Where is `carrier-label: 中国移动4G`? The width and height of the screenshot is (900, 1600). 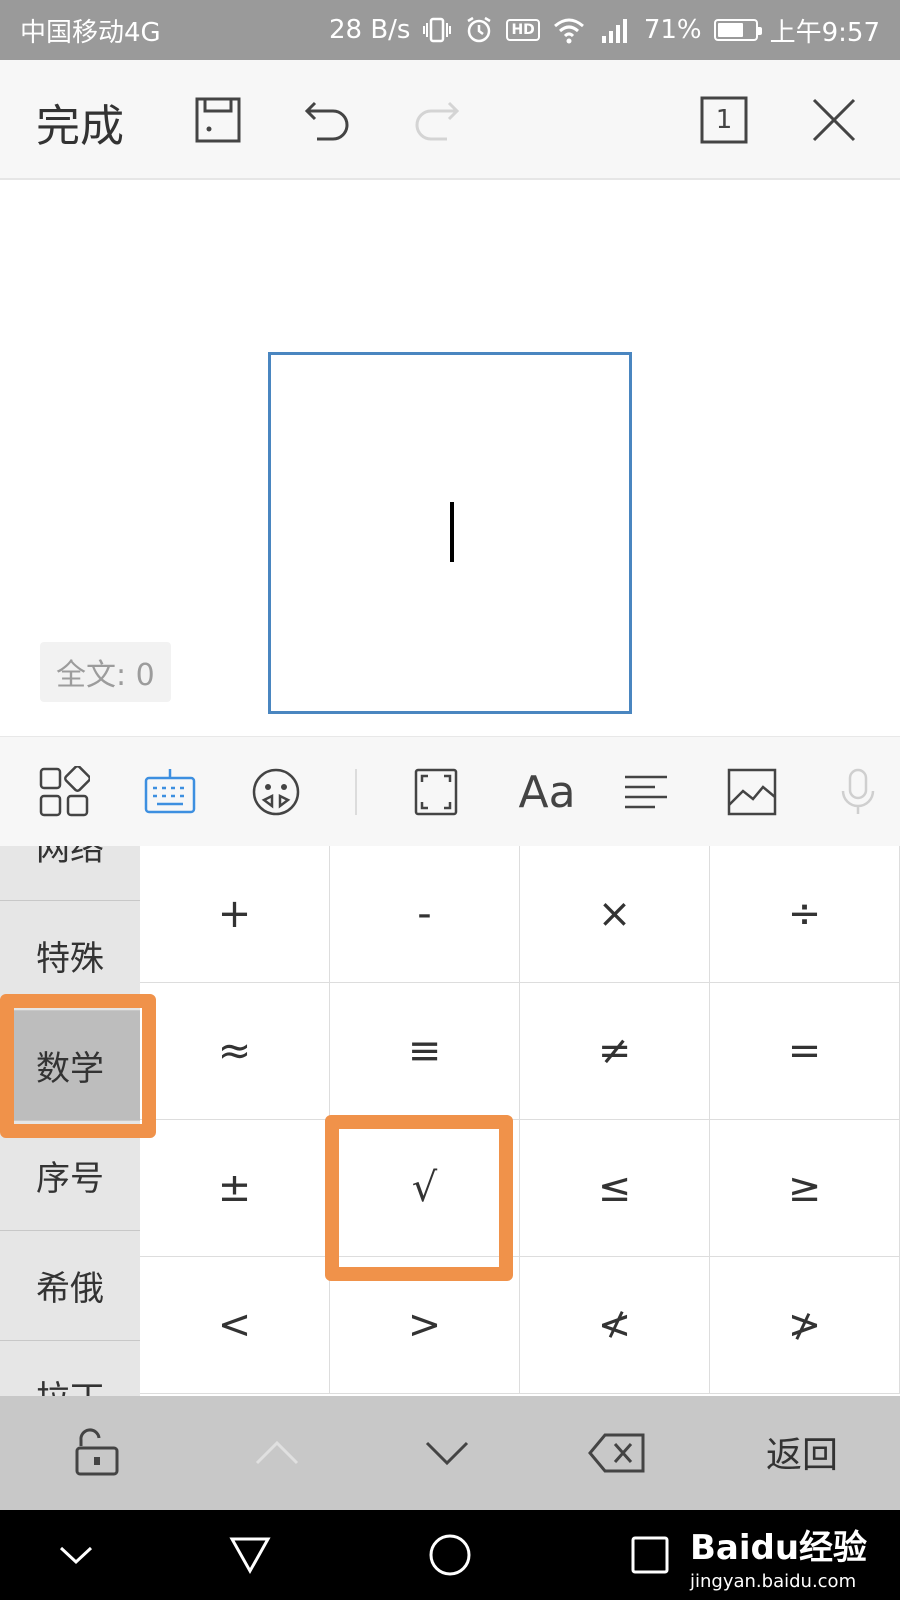 carrier-label: 中国移动4G is located at coordinates (90, 32).